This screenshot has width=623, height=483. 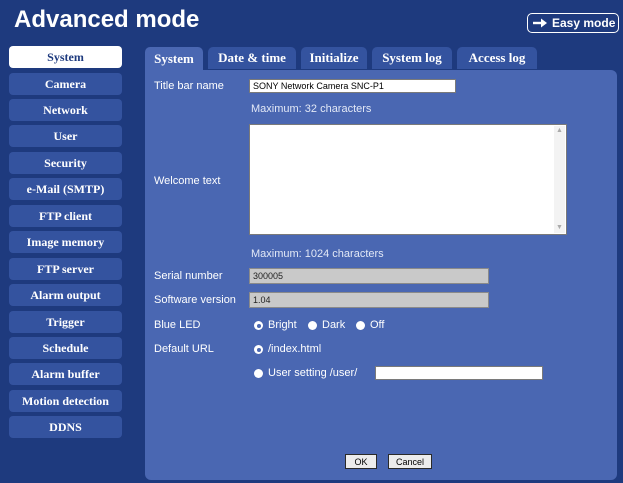 I want to click on easy-mode-button: Easy mode, so click(x=573, y=23).